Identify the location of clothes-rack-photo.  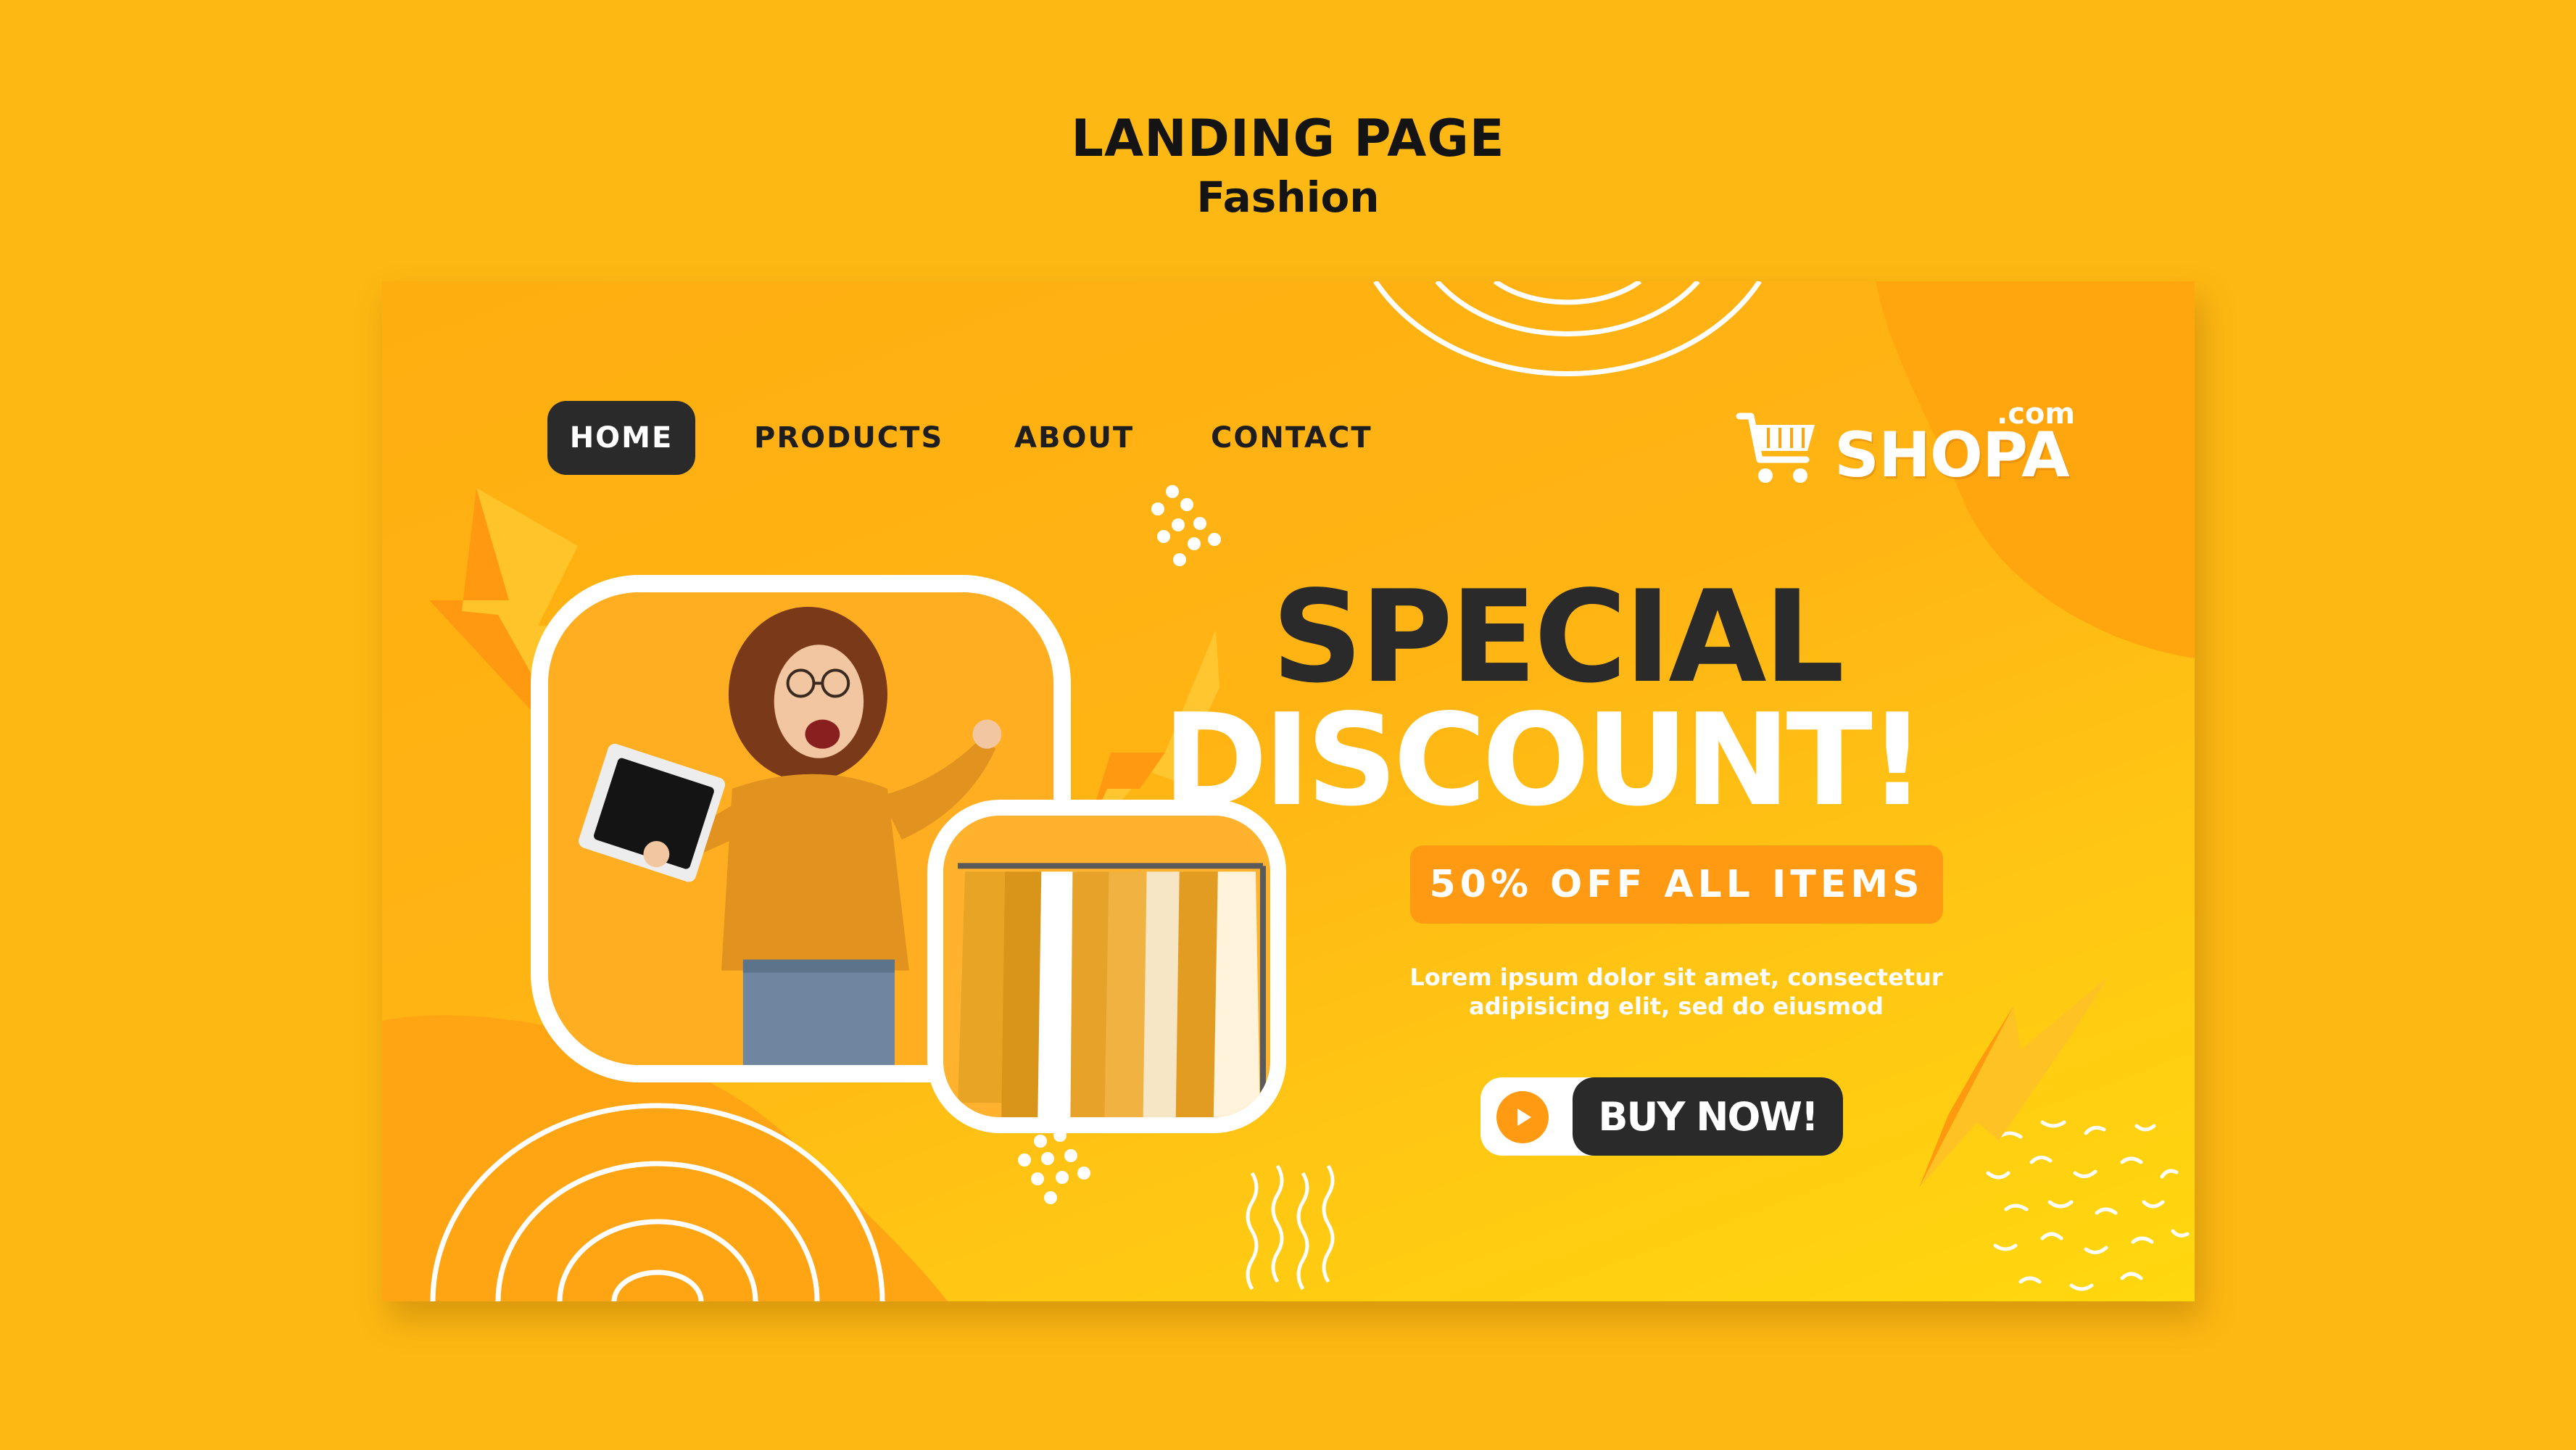
(1106, 966).